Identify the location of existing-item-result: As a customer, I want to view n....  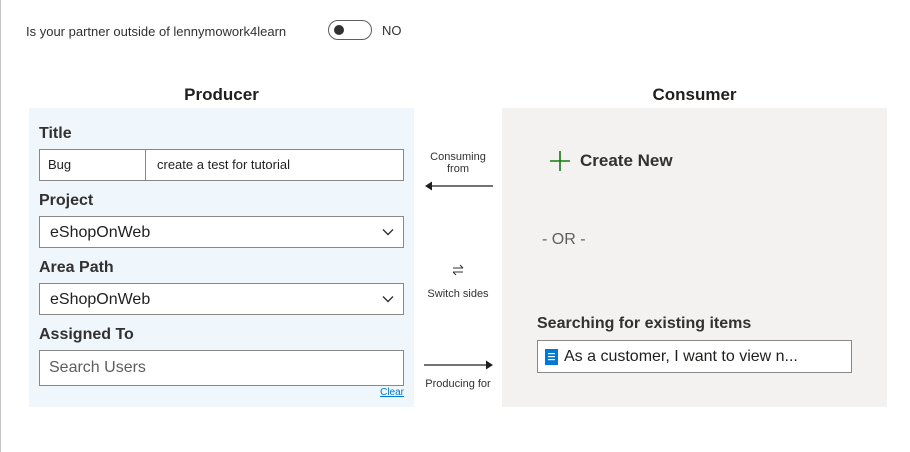
(694, 356).